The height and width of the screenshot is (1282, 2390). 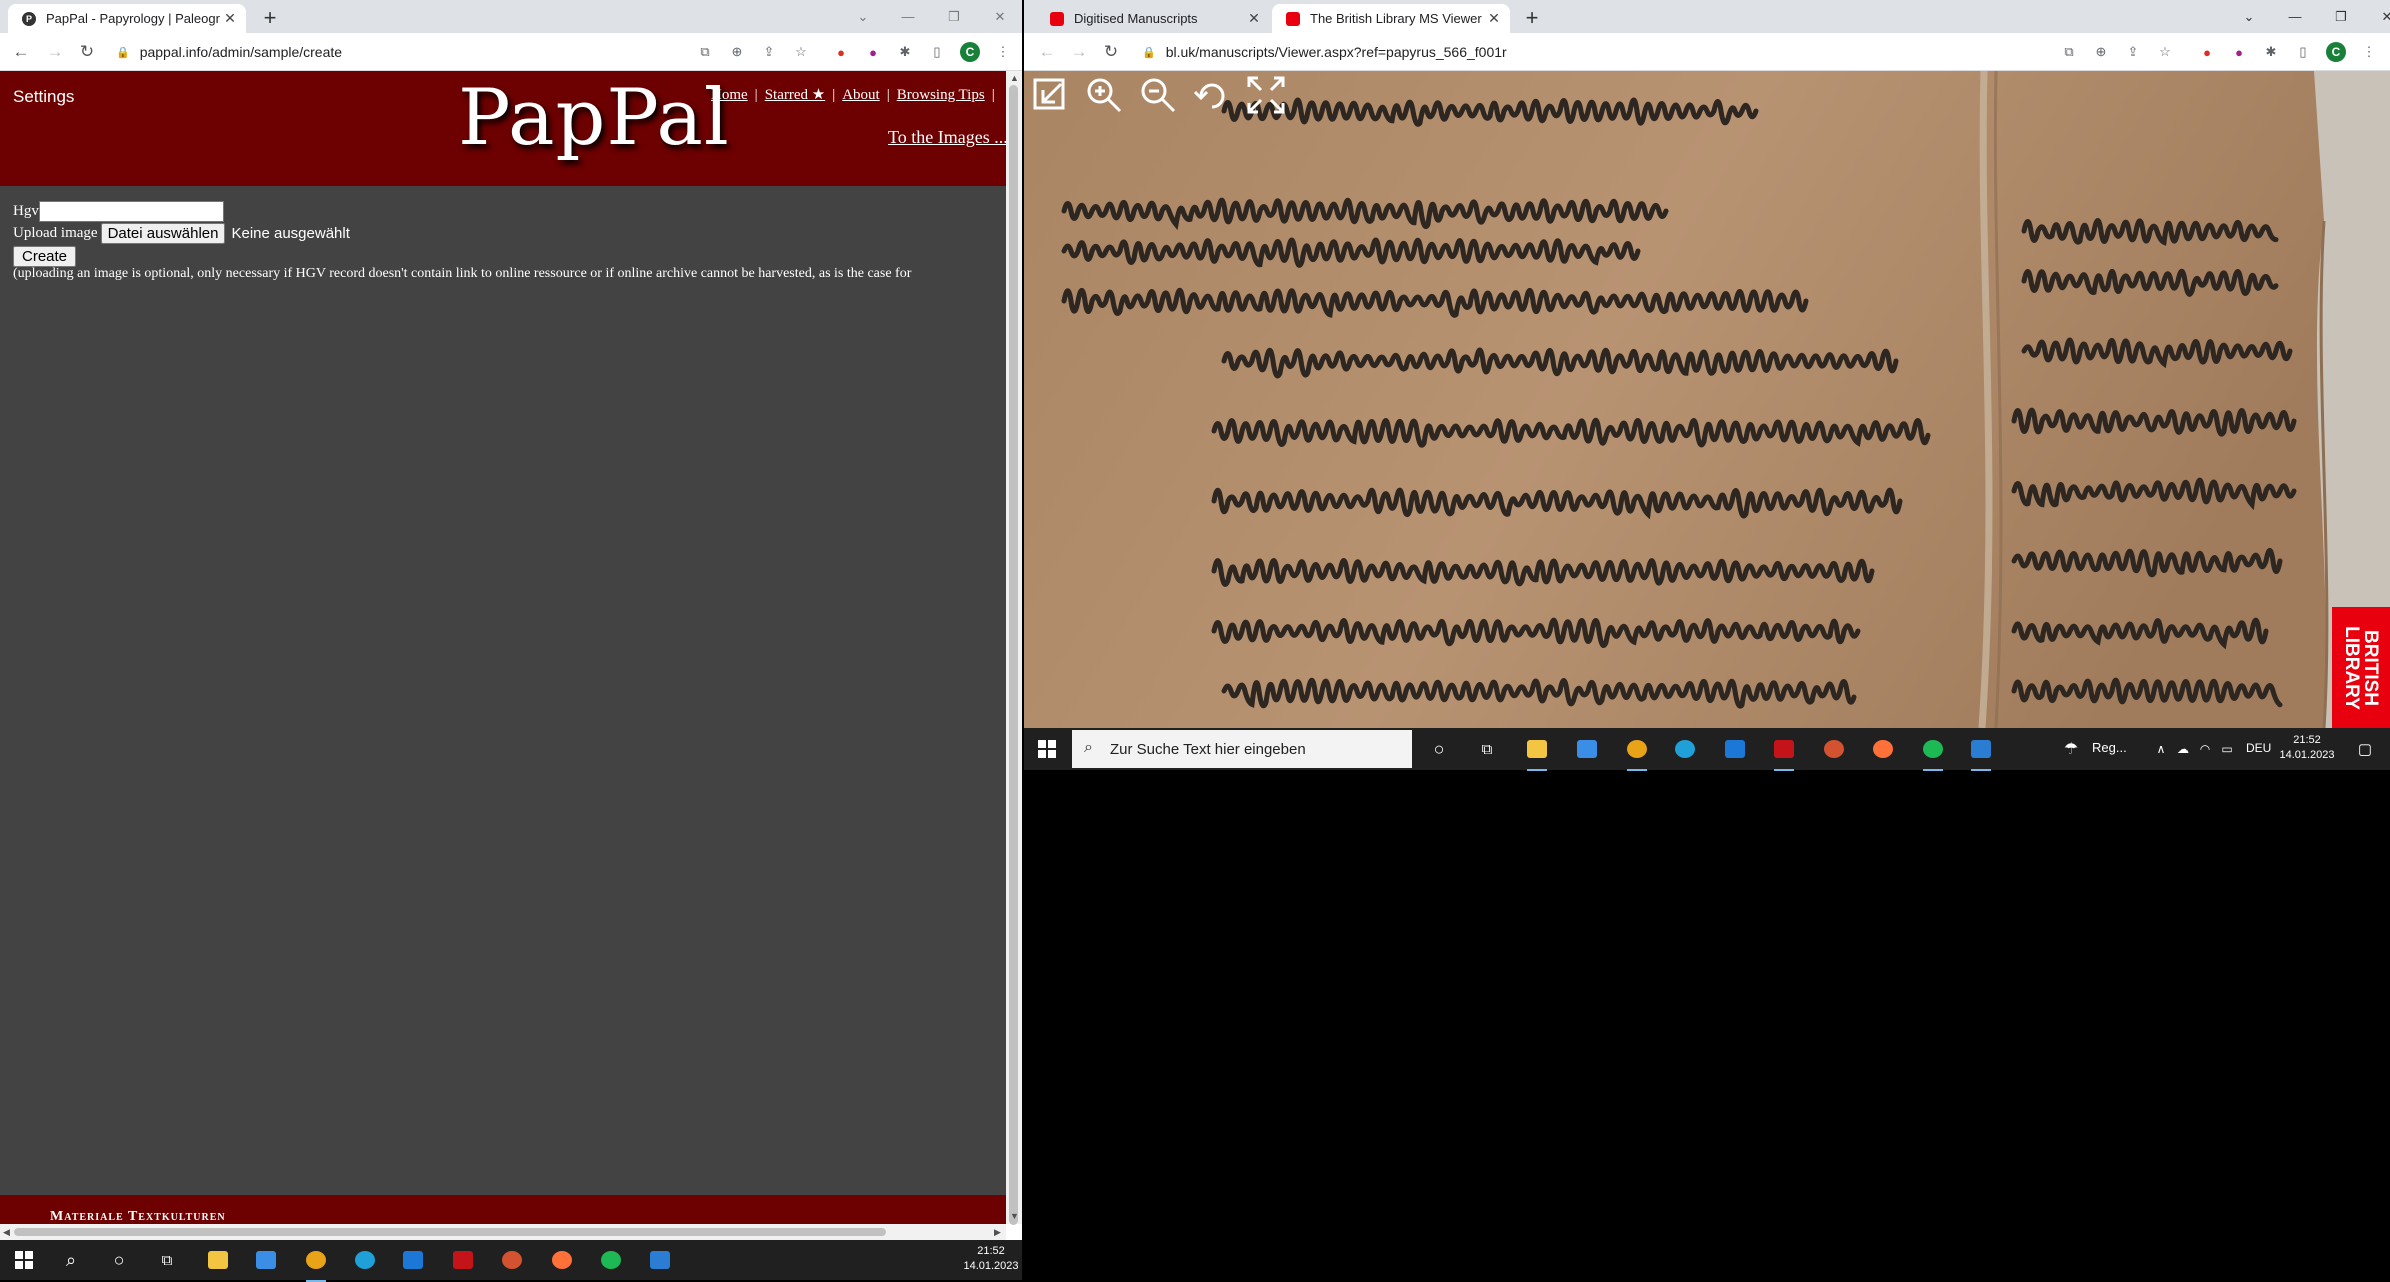 I want to click on nav-starred: Starred ★, so click(x=795, y=95).